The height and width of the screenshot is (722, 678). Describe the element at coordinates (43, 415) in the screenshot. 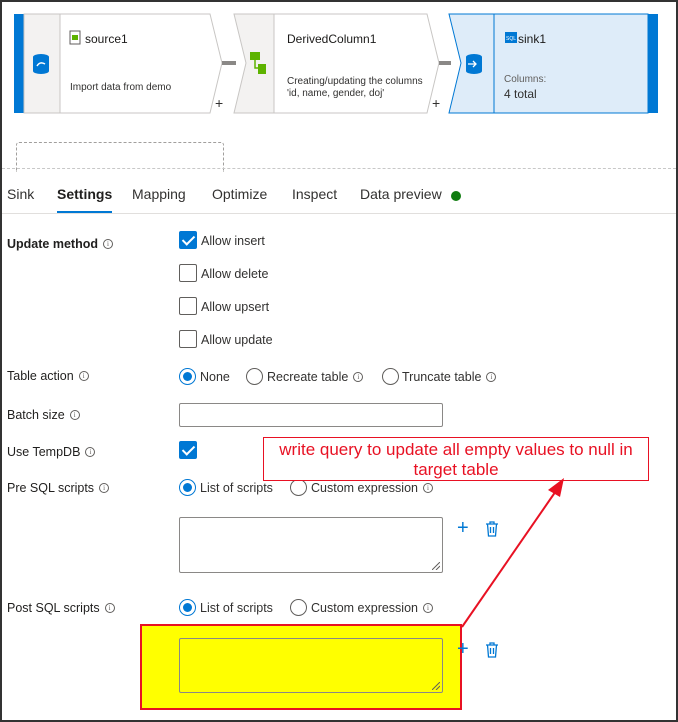

I see `batch-size-label: Batch size i` at that location.